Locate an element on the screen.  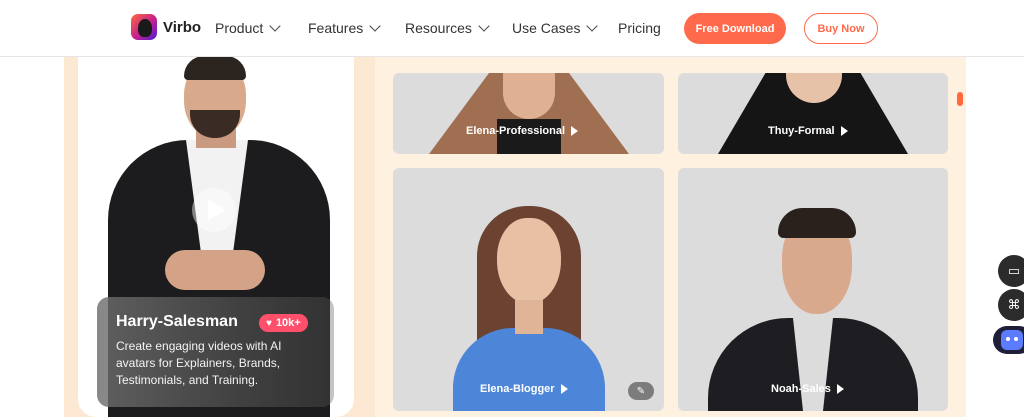
scroll-indicator is located at coordinates (960, 99).